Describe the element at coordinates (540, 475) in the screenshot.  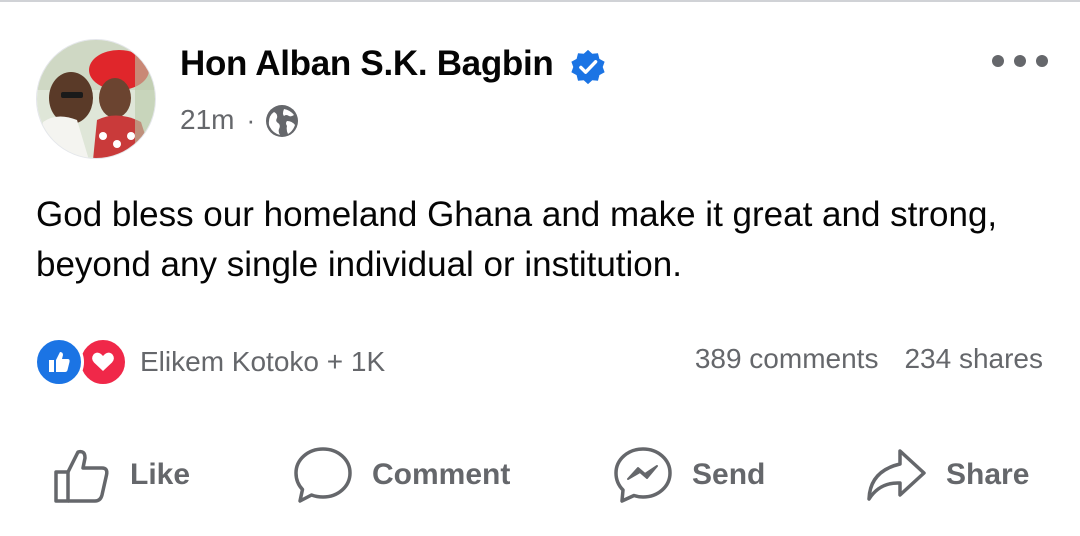
I see `action-bar: Like Comment Send Share` at that location.